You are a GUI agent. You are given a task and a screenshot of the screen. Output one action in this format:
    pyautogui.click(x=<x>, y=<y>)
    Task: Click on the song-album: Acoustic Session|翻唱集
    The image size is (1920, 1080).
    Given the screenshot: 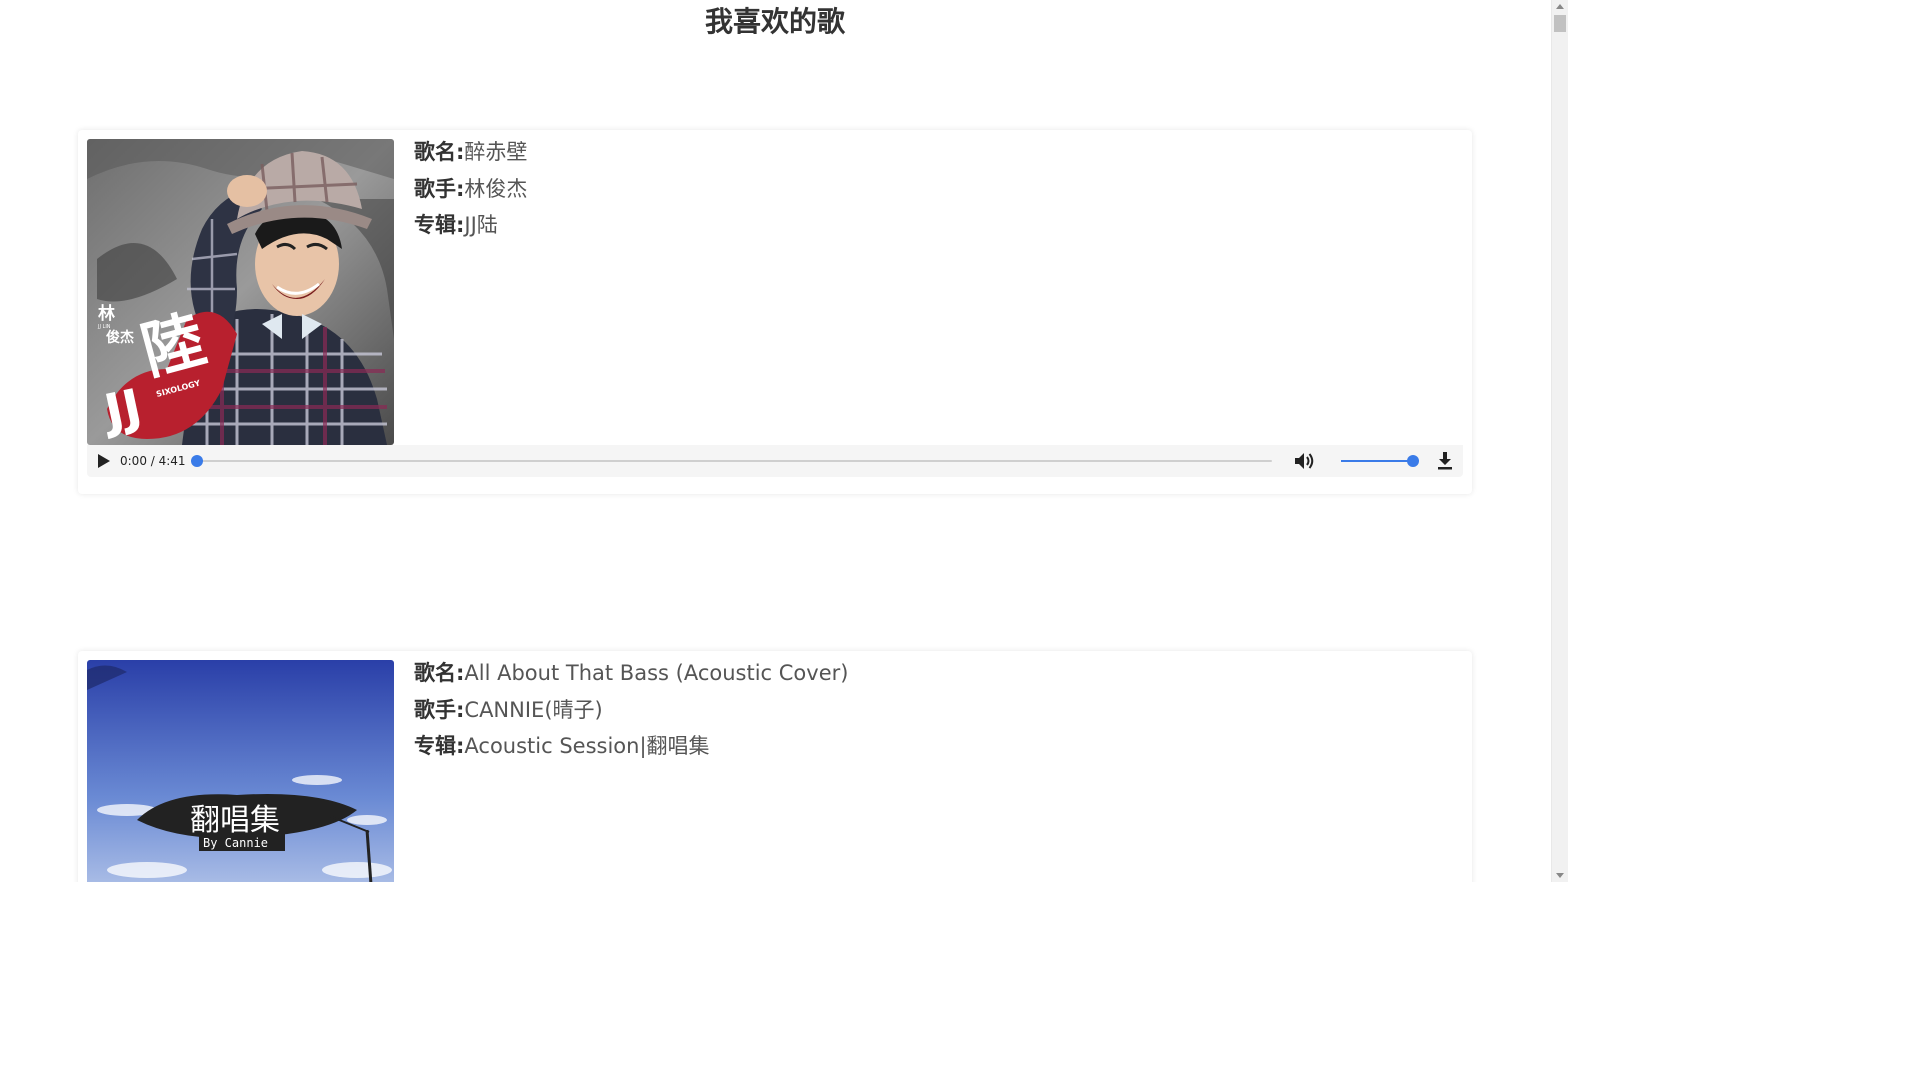 What is the action you would take?
    pyautogui.click(x=587, y=746)
    